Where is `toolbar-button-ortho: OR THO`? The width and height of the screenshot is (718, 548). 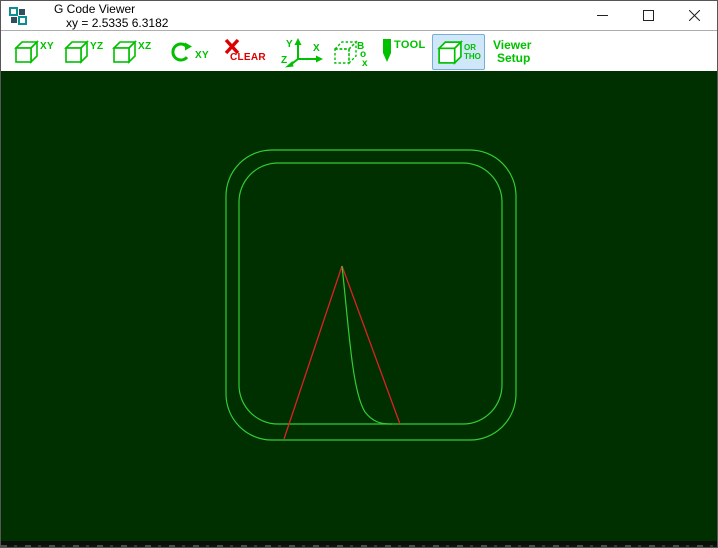
toolbar-button-ortho: OR THO is located at coordinates (458, 52).